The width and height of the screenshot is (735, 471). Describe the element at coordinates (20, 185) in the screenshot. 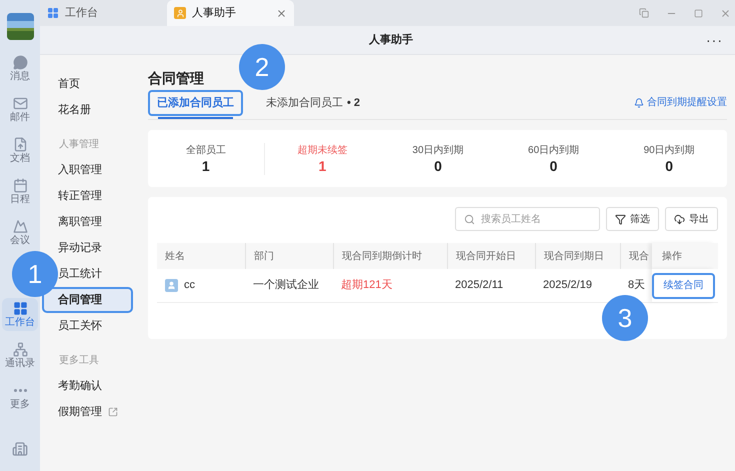

I see `calendar-icon` at that location.